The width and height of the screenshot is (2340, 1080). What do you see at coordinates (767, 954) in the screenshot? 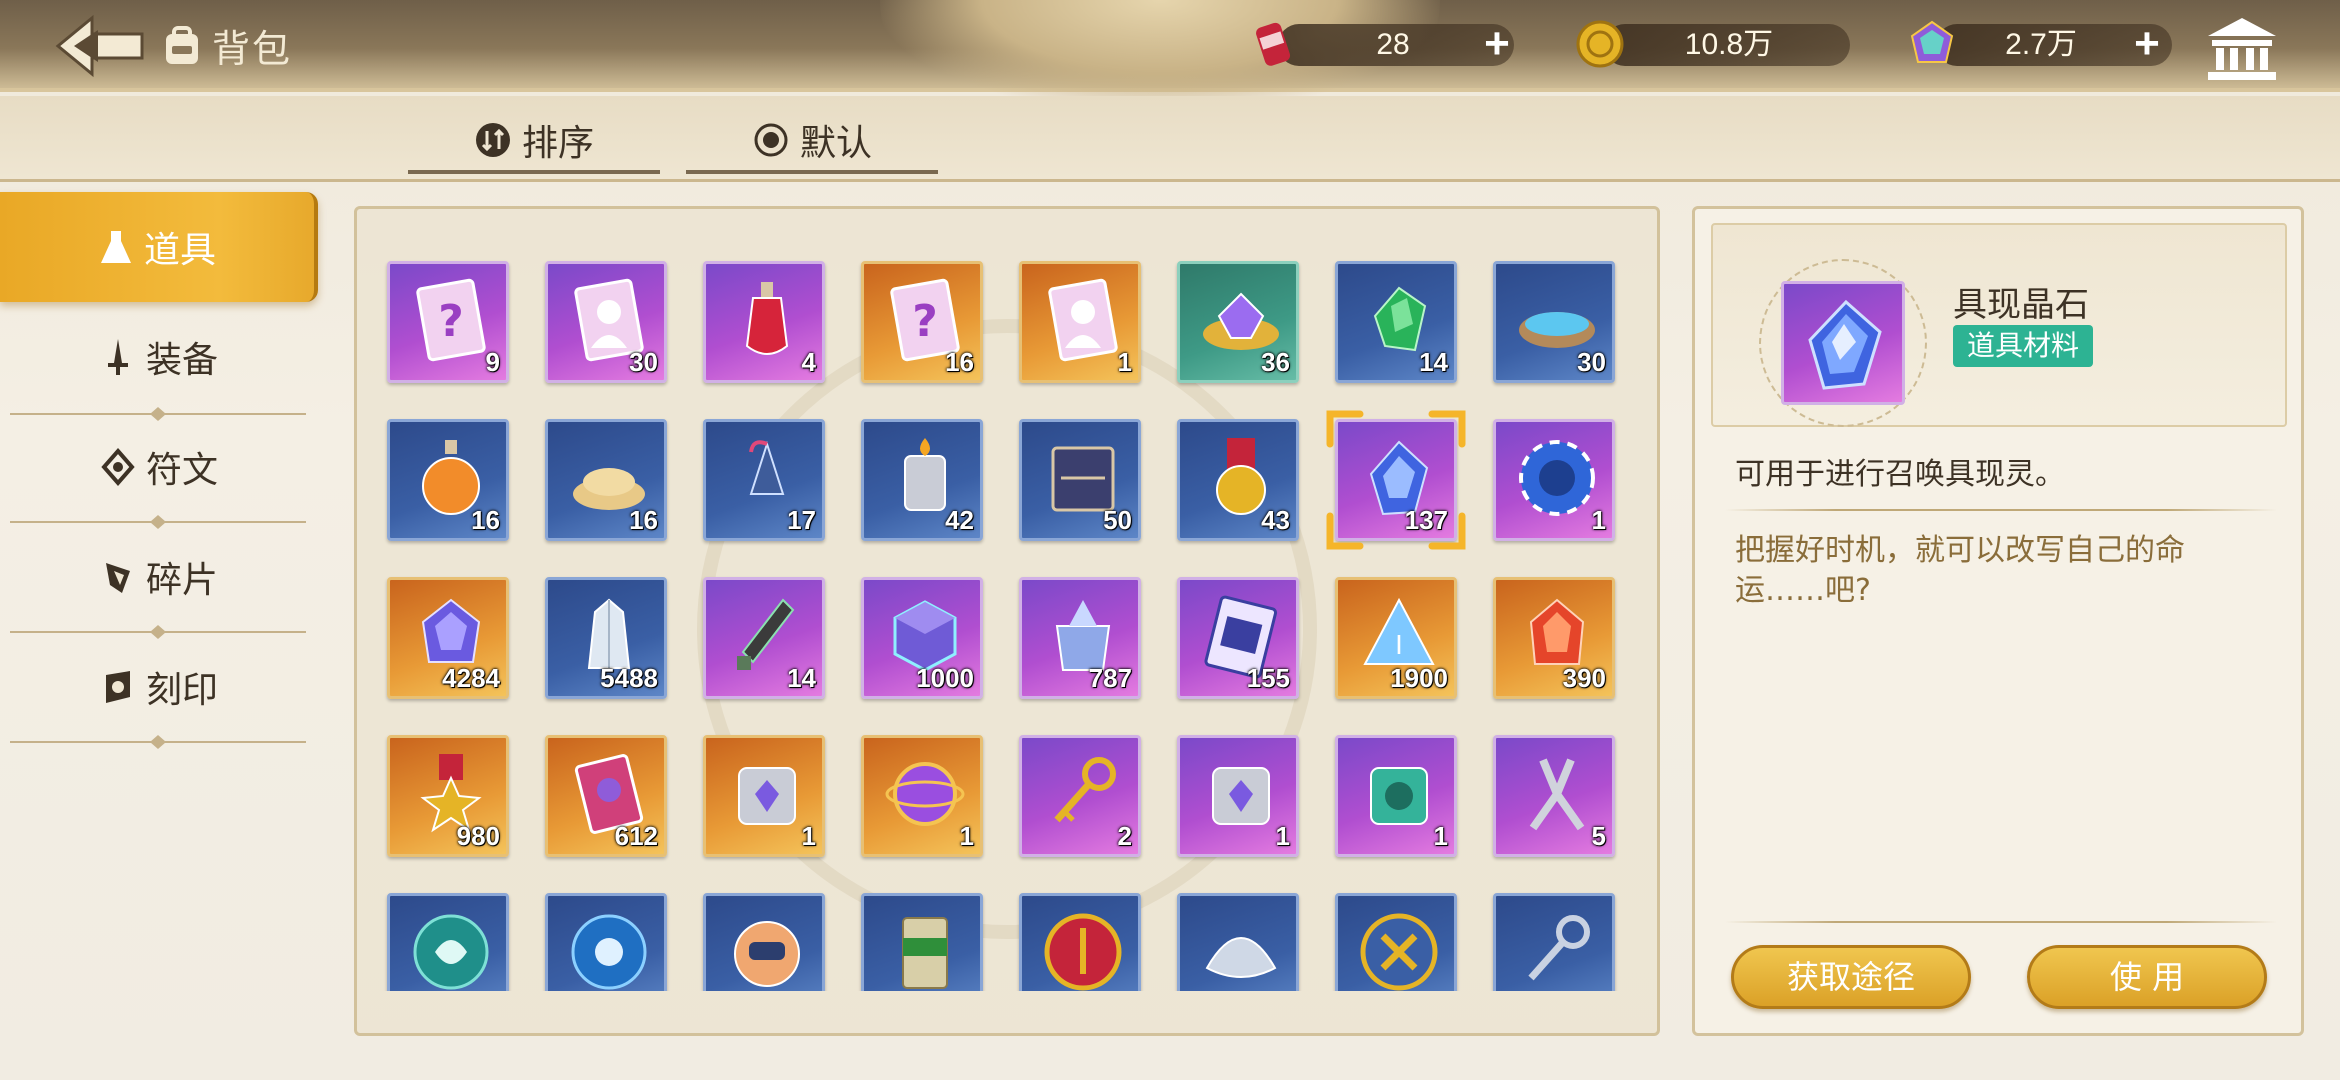
I see `robot-icon` at bounding box center [767, 954].